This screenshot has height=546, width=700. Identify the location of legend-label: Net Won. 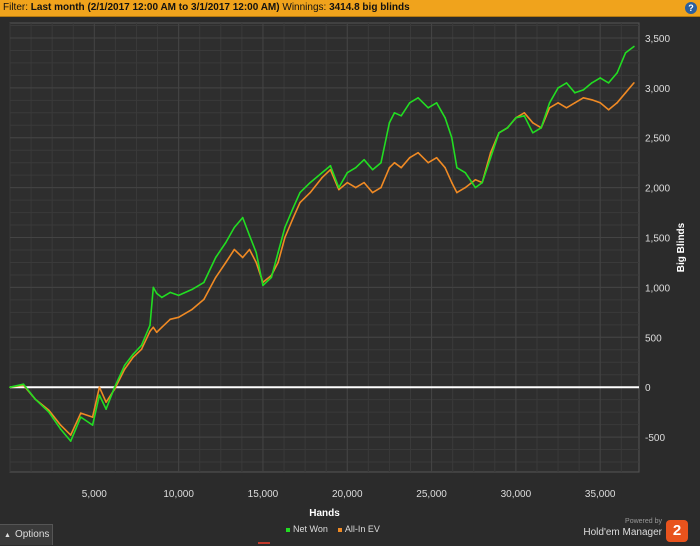
(310, 529).